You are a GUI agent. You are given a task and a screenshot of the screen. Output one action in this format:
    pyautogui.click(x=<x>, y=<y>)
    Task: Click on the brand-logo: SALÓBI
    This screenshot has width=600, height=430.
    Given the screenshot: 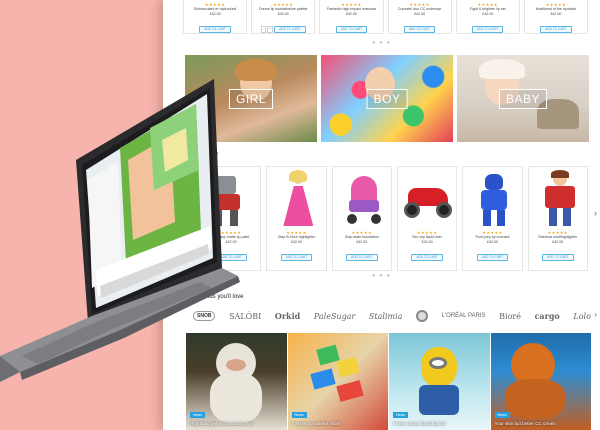 What is the action you would take?
    pyautogui.click(x=245, y=316)
    